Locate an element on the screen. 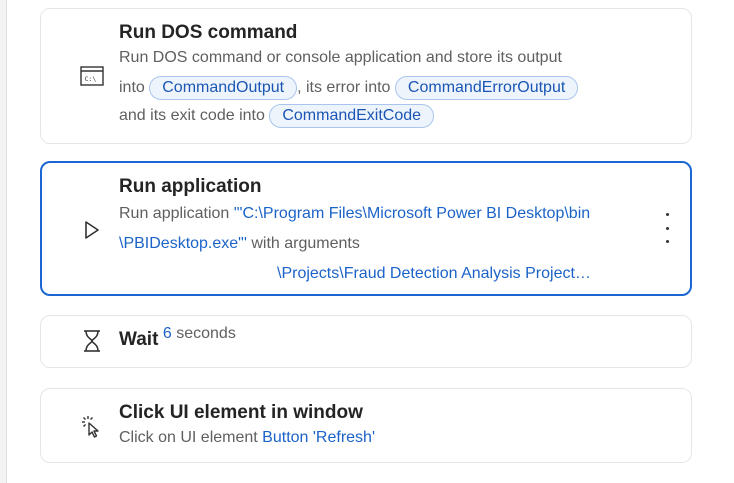  description-text: and its exit code into is located at coordinates (192, 115).